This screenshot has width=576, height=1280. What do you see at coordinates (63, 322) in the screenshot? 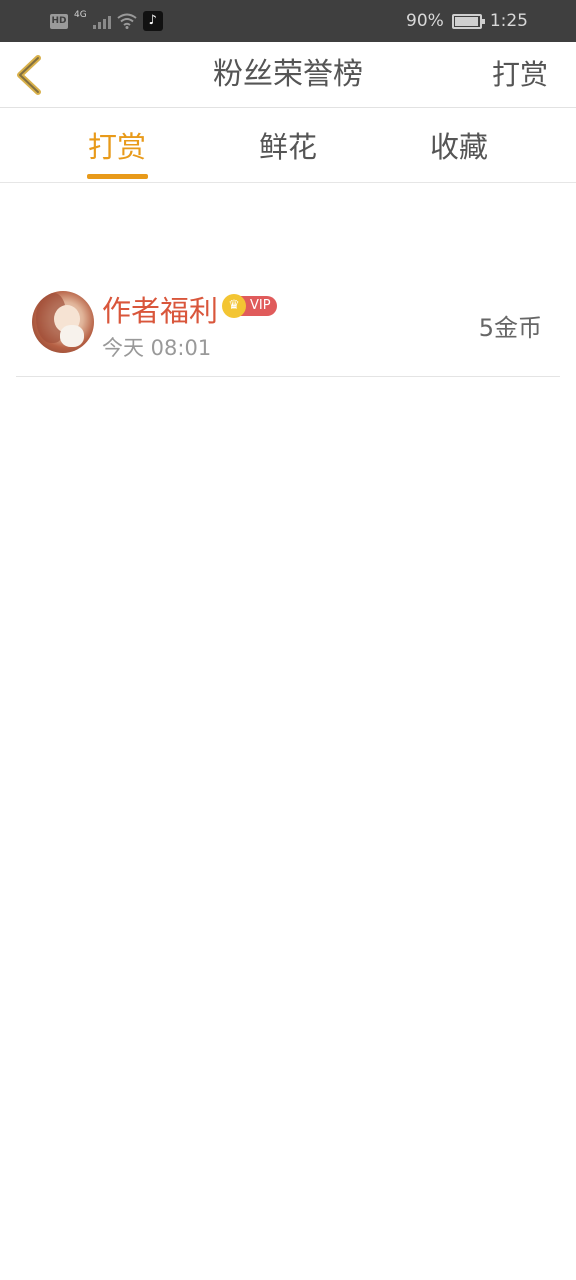
I see `avatar` at bounding box center [63, 322].